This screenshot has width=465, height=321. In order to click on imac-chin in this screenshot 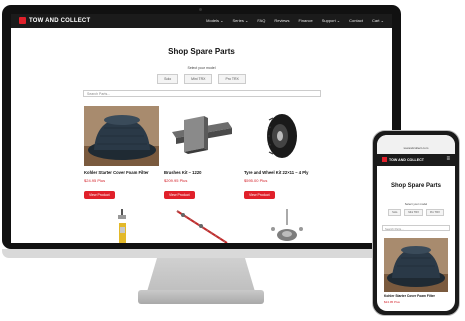, I will do `click(201, 253)`.